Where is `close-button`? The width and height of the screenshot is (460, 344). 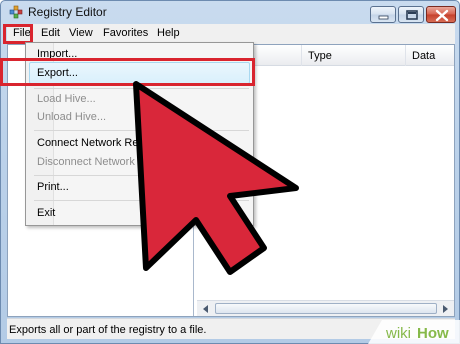
close-button is located at coordinates (441, 14).